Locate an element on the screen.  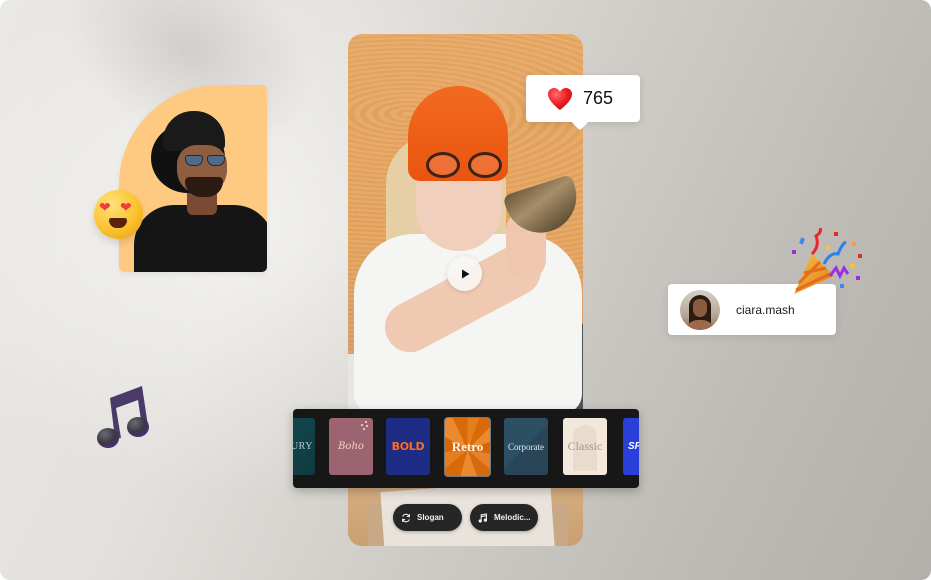
avatar is located at coordinates (700, 309).